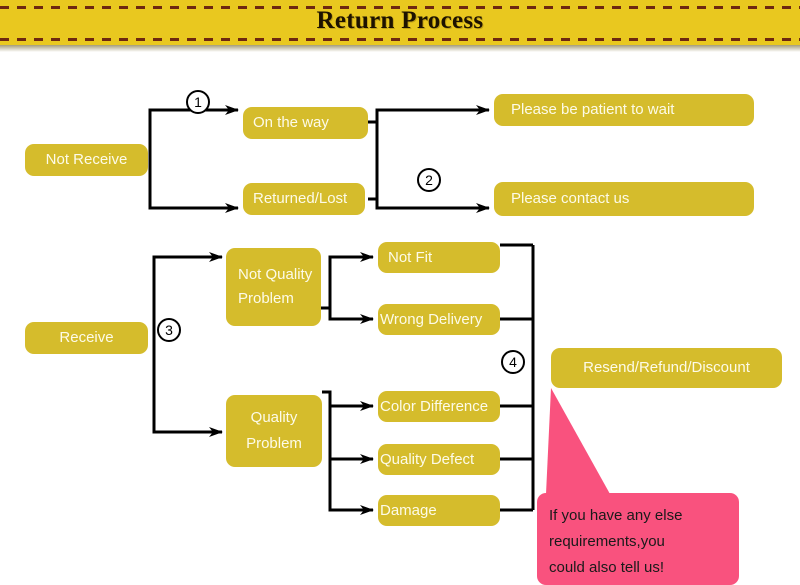  Describe the element at coordinates (400, 48) in the screenshot. I see `banner-shadow` at that location.